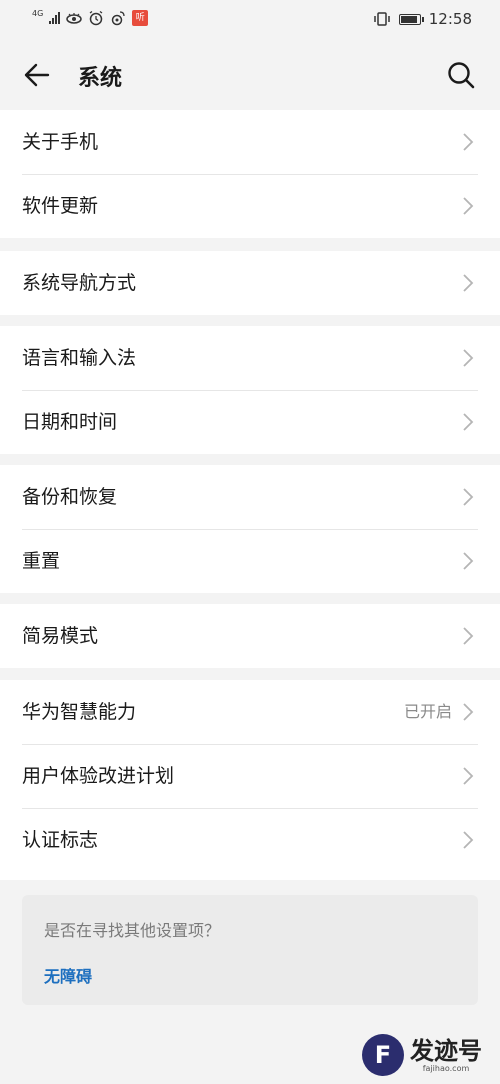 Image resolution: width=500 pixels, height=1084 pixels. I want to click on settings-item-label: 语言和输入法, so click(79, 358).